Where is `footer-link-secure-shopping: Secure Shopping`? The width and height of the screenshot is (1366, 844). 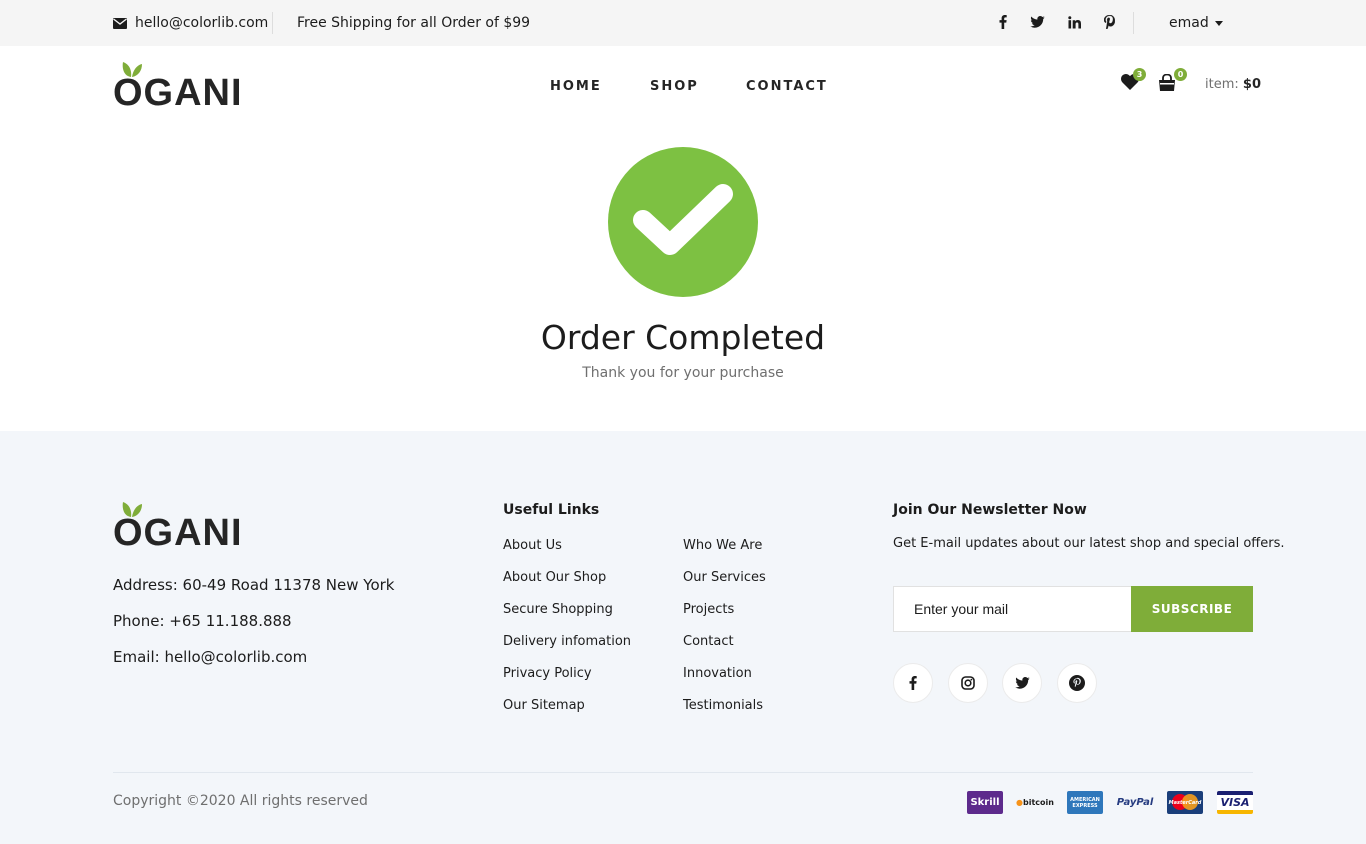 footer-link-secure-shopping: Secure Shopping is located at coordinates (558, 609).